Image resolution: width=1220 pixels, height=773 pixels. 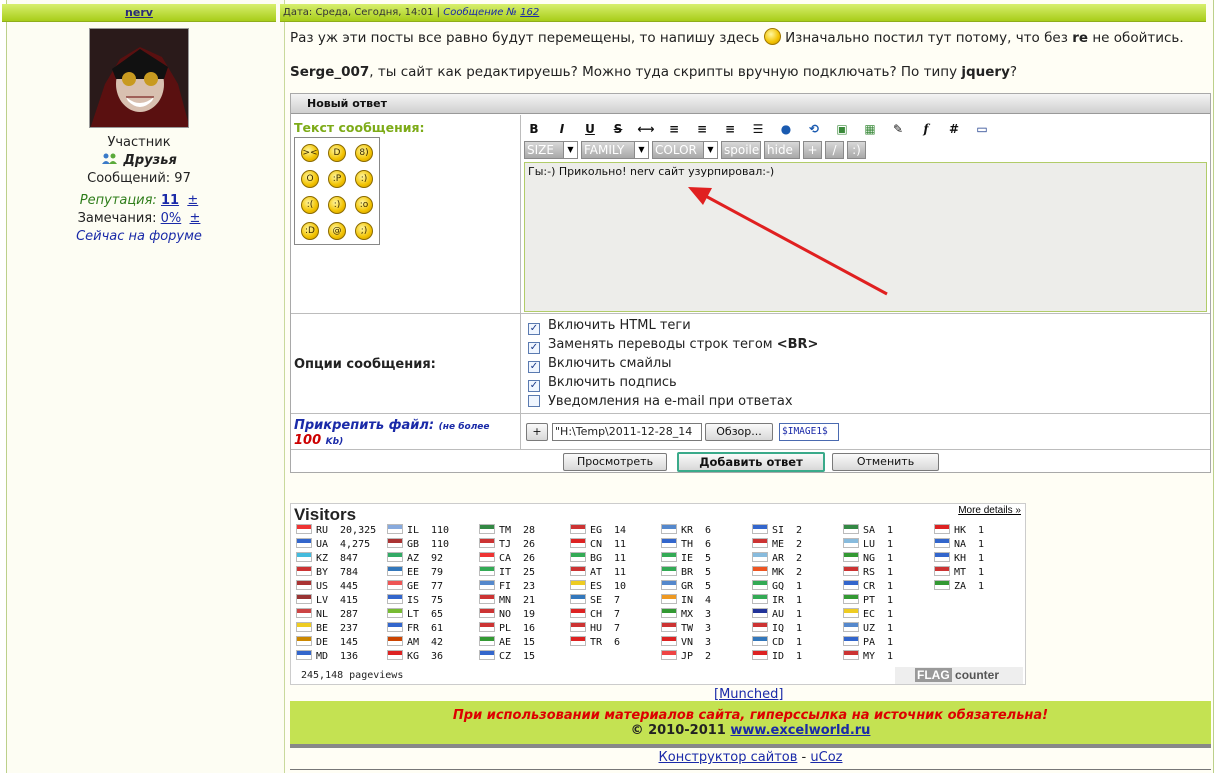 I want to click on country-visits: 19, so click(x=526, y=614).